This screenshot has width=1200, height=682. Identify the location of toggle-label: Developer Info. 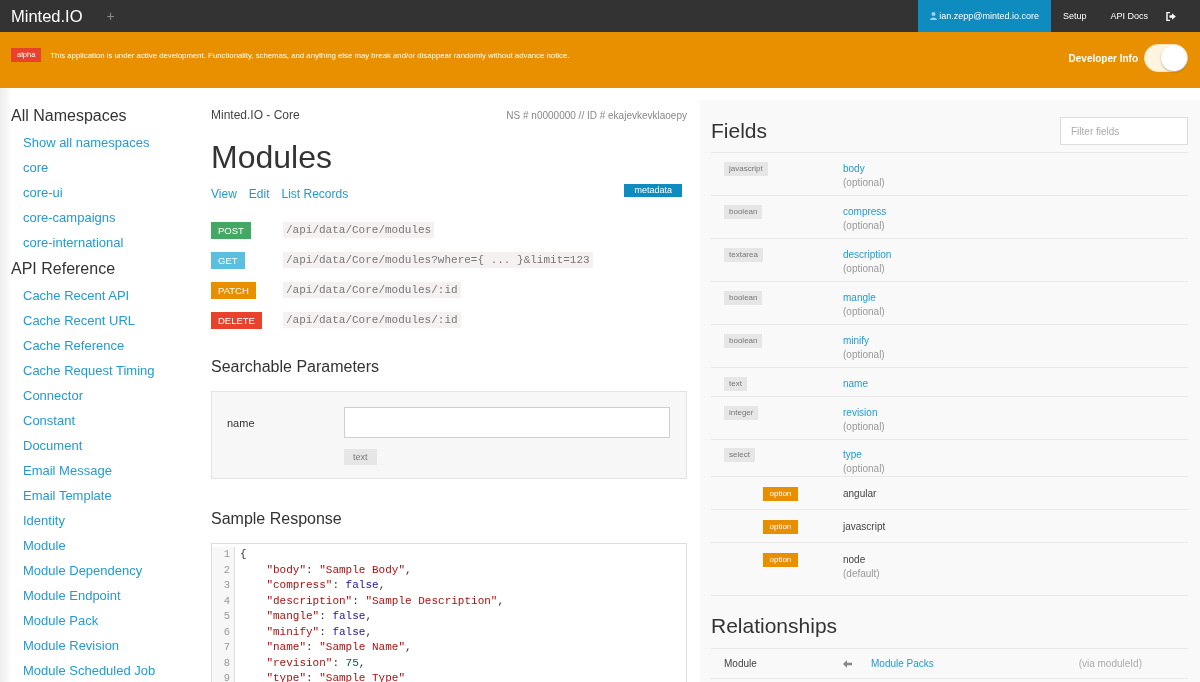
(1103, 58).